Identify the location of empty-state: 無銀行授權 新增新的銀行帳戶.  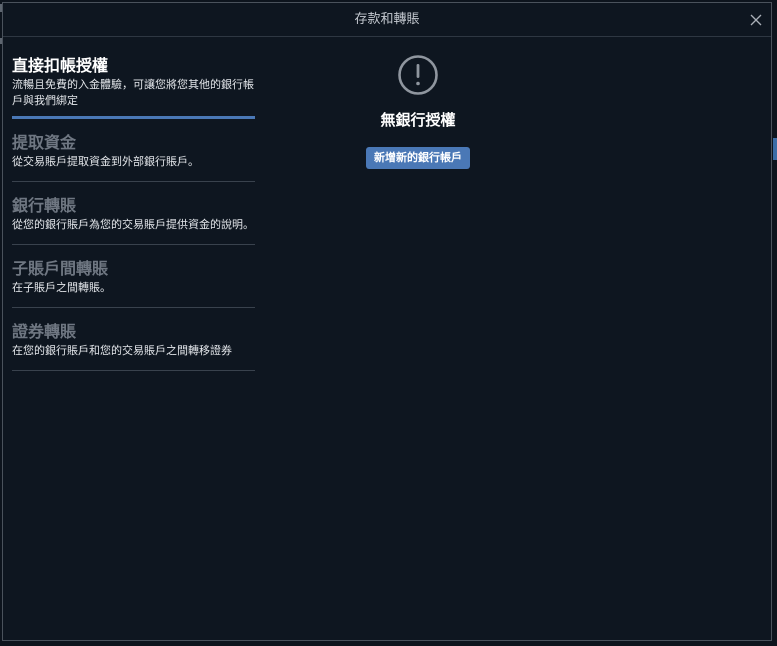
(418, 111).